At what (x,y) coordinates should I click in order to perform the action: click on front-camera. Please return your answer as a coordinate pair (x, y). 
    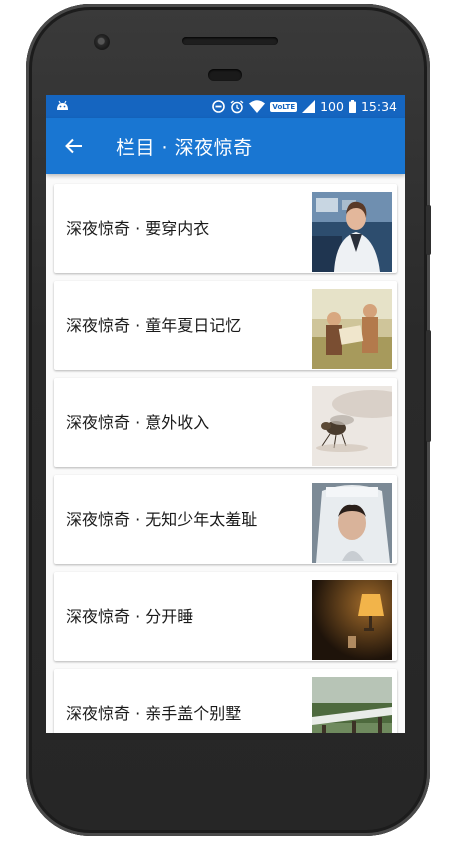
    Looking at the image, I should click on (102, 42).